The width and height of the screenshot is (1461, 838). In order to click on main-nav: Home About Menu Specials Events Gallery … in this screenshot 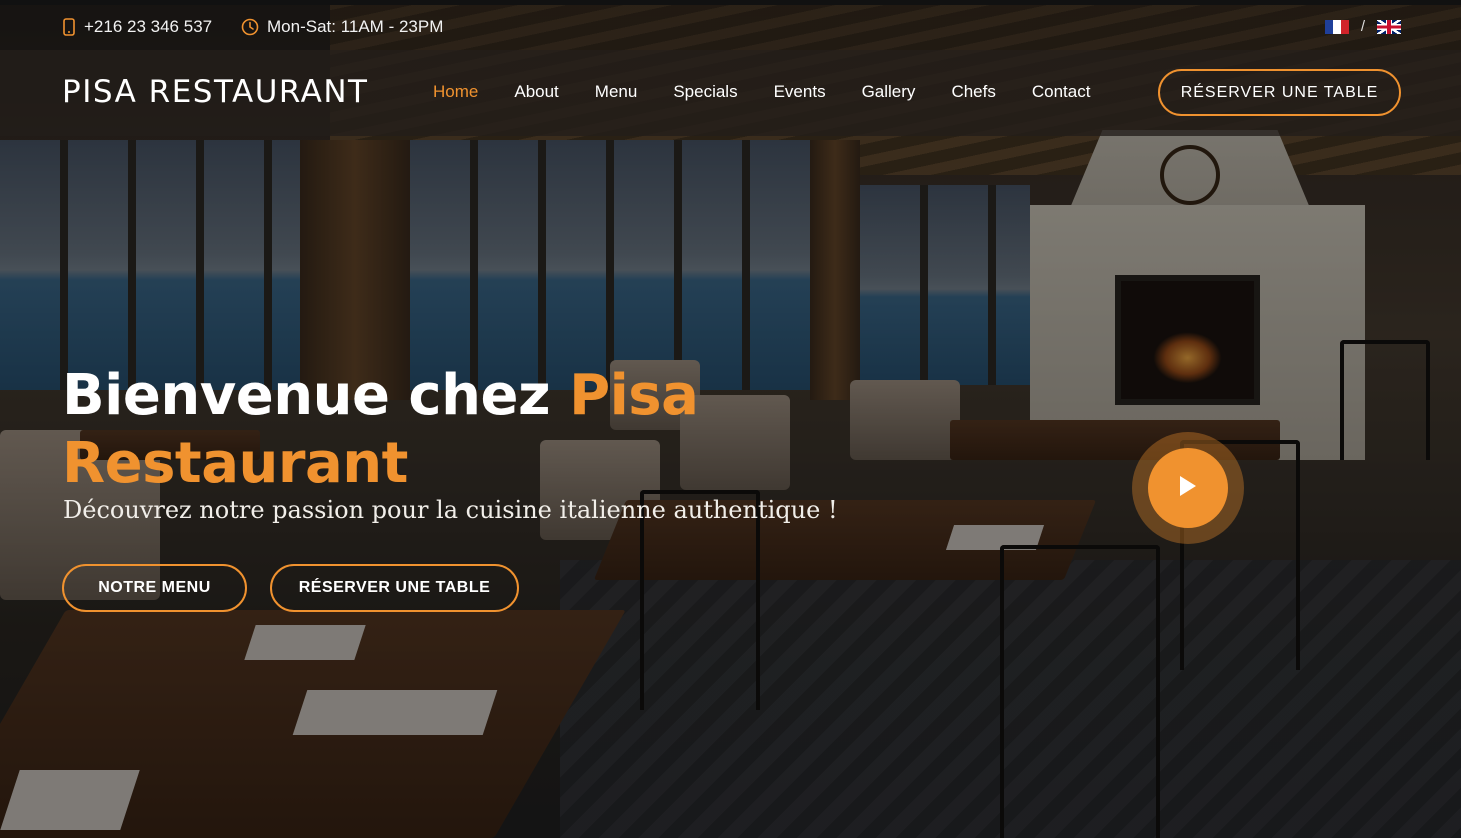, I will do `click(779, 92)`.